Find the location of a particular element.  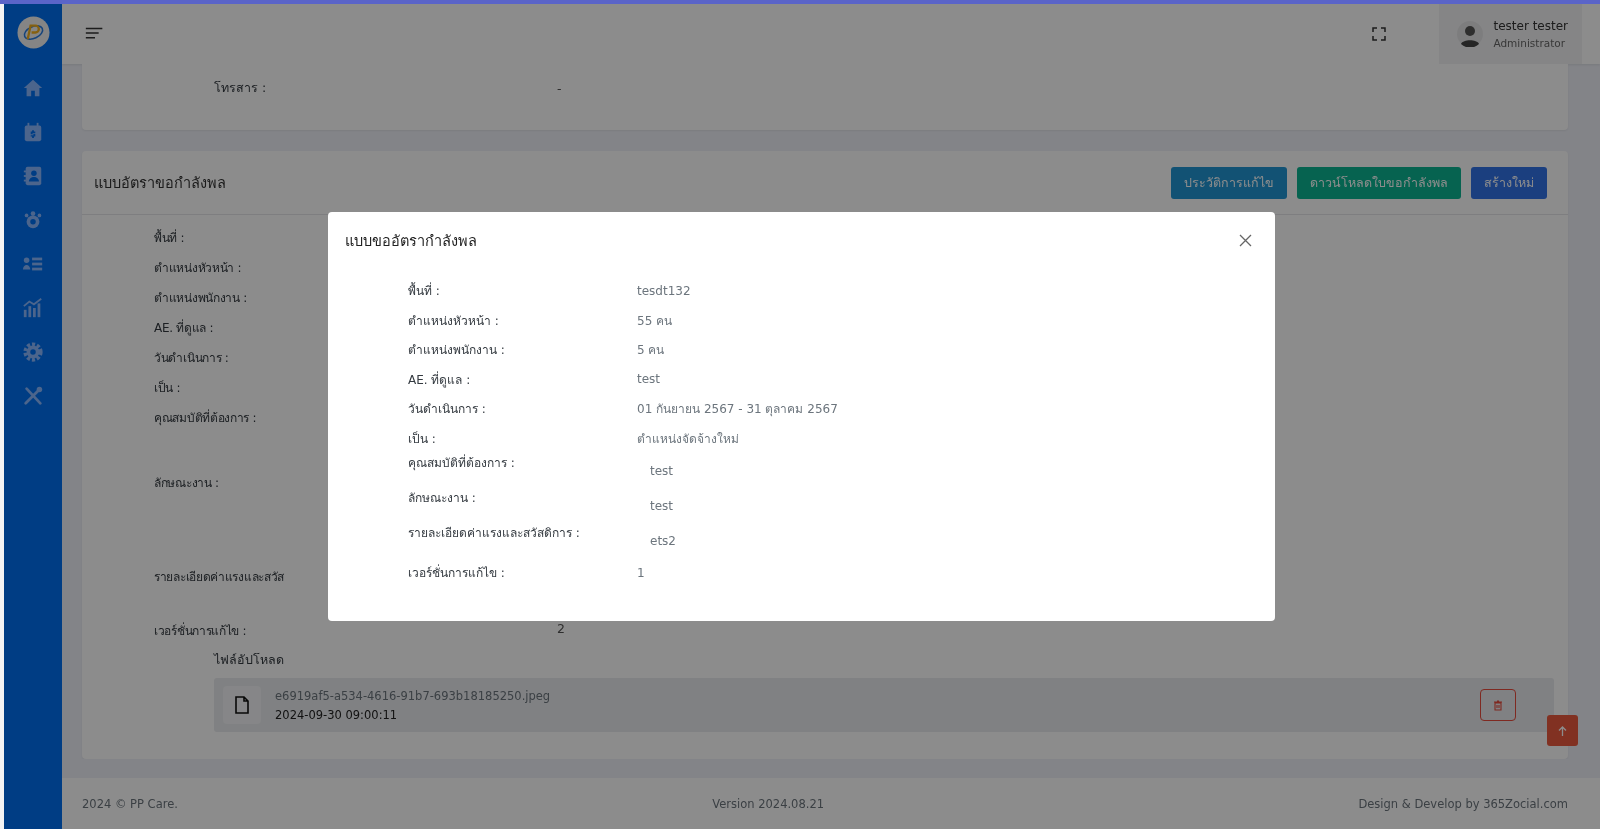

file-name: e6919af5-a534-4616-91b7-693b18185250.jpeg is located at coordinates (413, 695).